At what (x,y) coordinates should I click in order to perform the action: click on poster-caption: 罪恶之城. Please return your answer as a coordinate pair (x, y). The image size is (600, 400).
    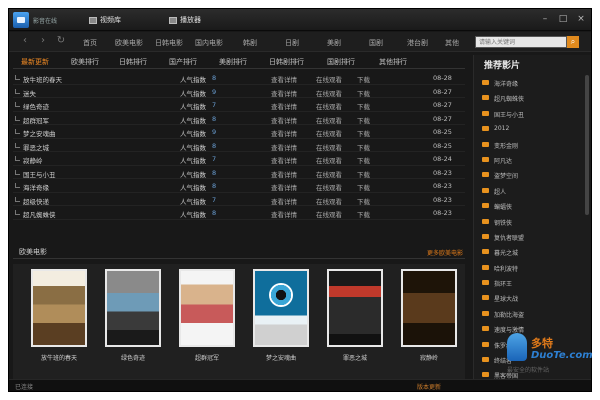
    Looking at the image, I should click on (355, 357).